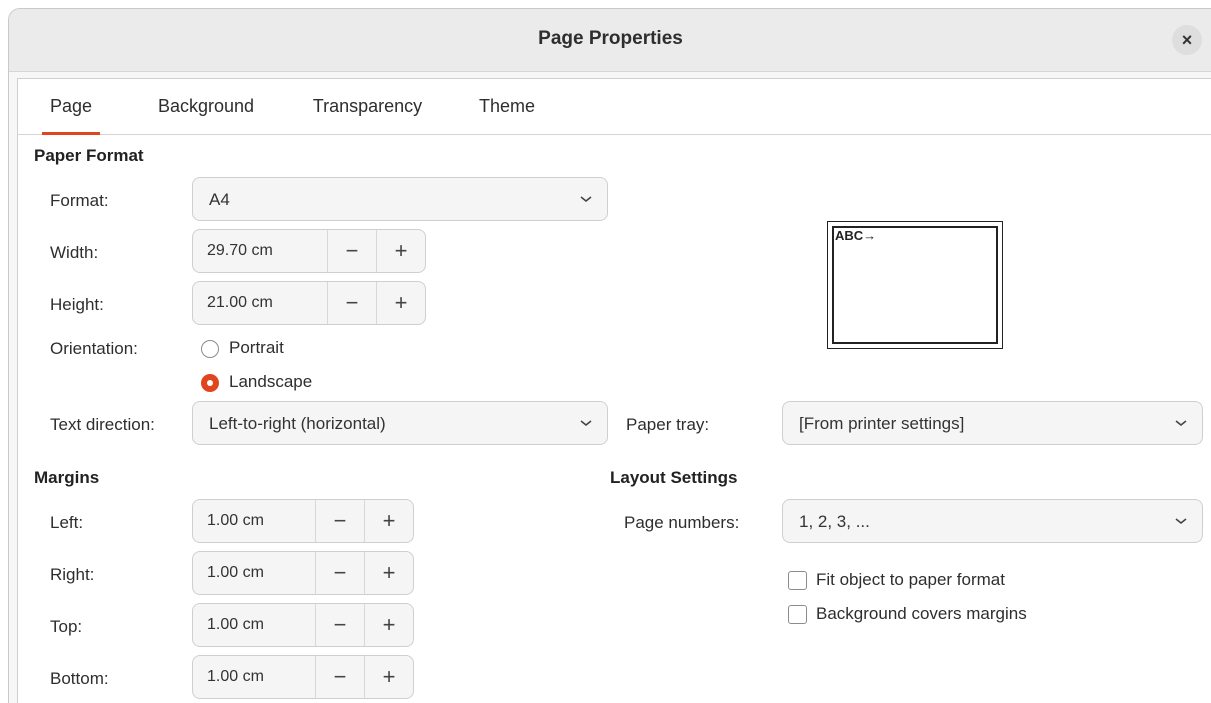 The height and width of the screenshot is (703, 1211). I want to click on margin-left-increment-button: +, so click(388, 521).